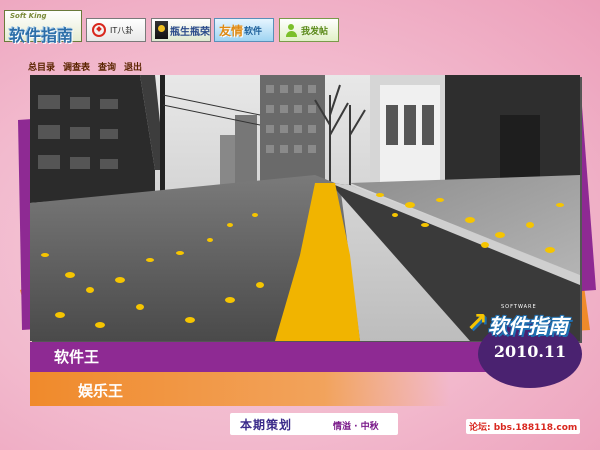  I want to click on magazine-logo: ↗ SOFTWARE 软件指南, so click(526, 321).